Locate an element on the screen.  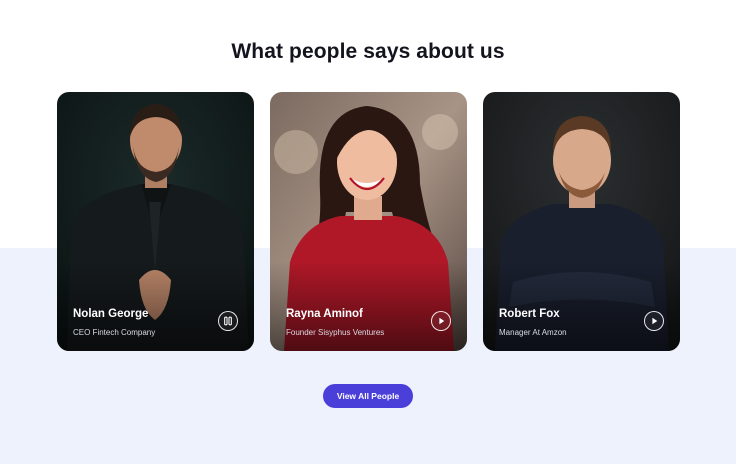
testimonial-card: Robert Fox Manager At Amzon is located at coordinates (581, 221).